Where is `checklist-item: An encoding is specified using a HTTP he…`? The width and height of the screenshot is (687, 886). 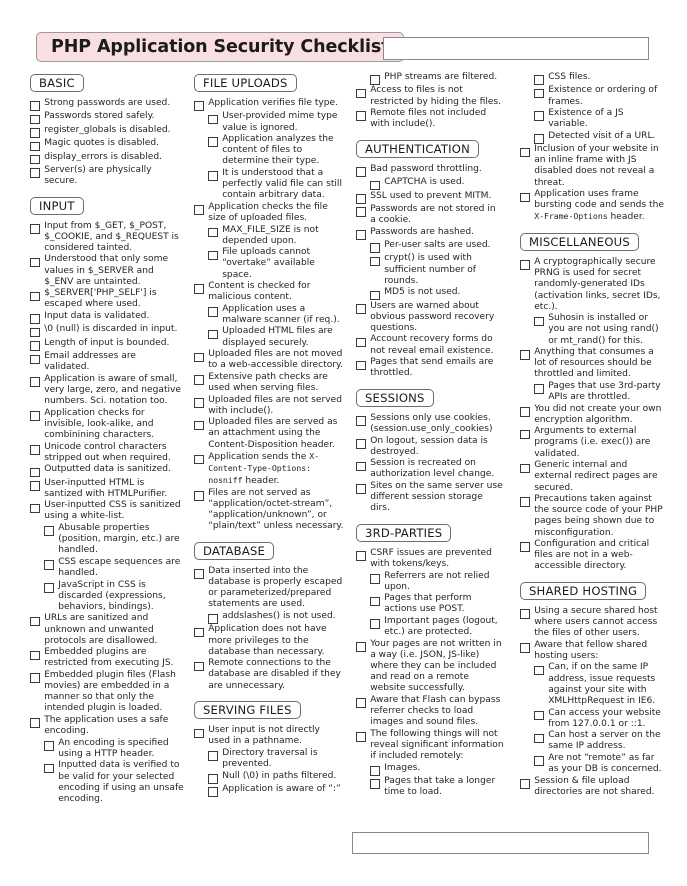 checklist-item: An encoding is specified using a HTTP he… is located at coordinates (107, 749).